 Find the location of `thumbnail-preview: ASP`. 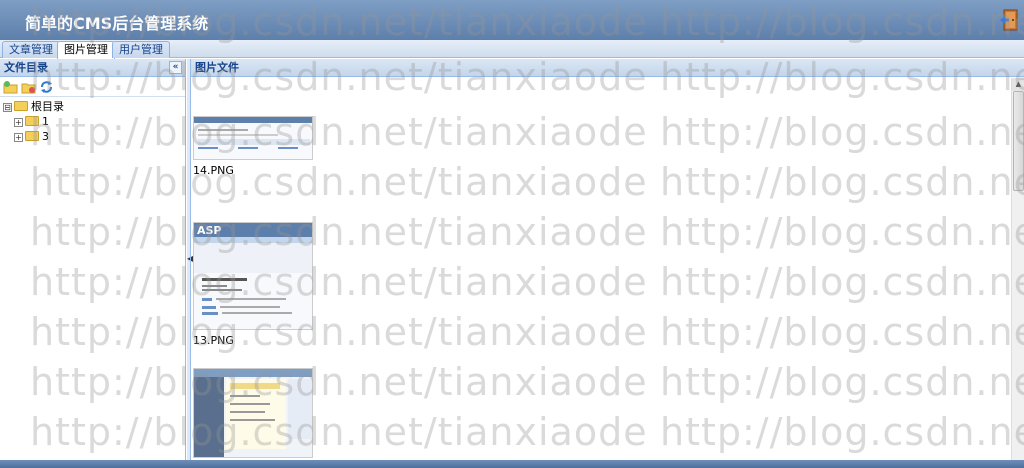

thumbnail-preview: ASP is located at coordinates (253, 276).